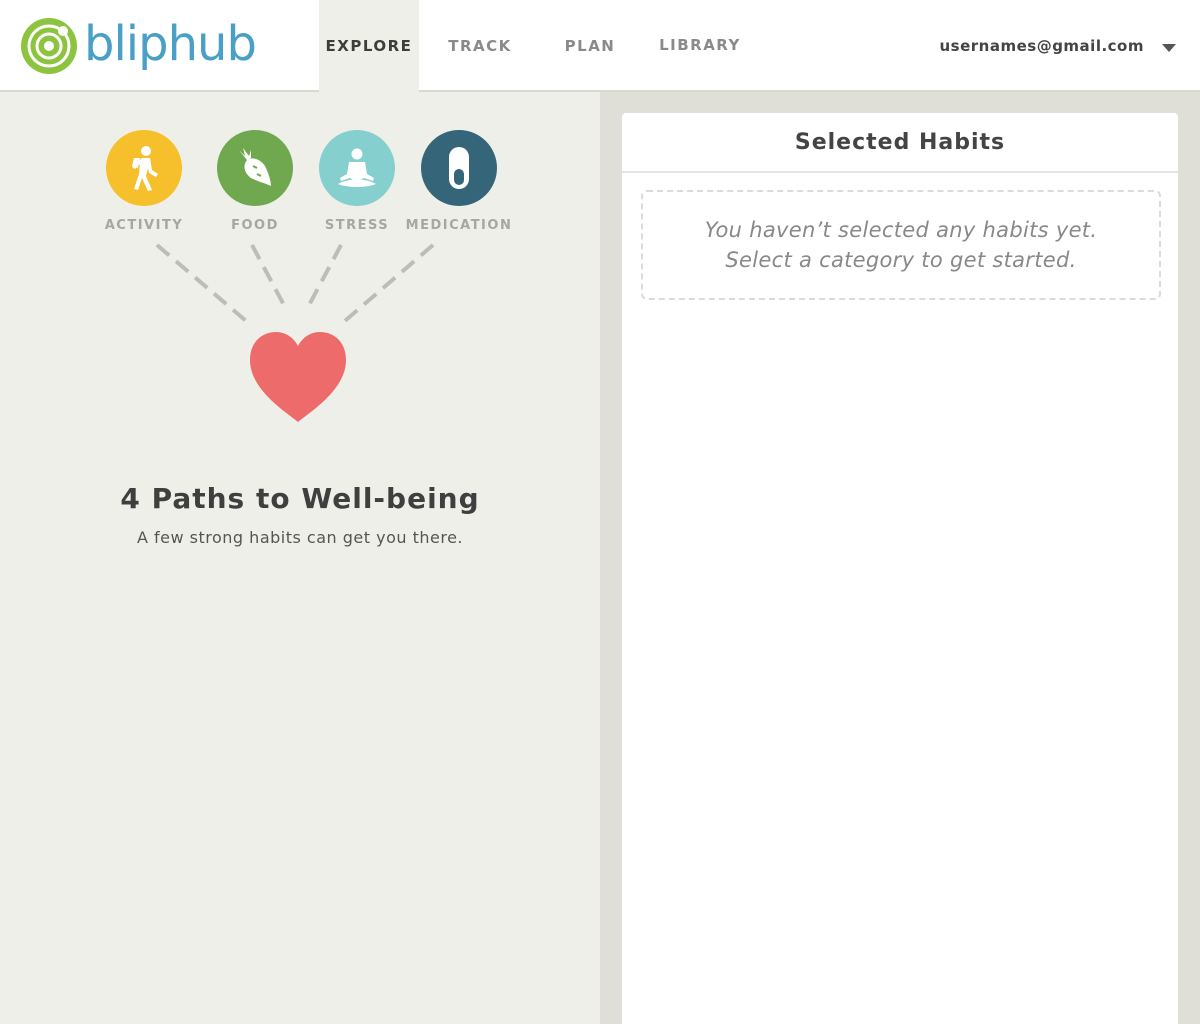 This screenshot has width=1200, height=1024. What do you see at coordinates (268, 276) in the screenshot?
I see `connector-food` at bounding box center [268, 276].